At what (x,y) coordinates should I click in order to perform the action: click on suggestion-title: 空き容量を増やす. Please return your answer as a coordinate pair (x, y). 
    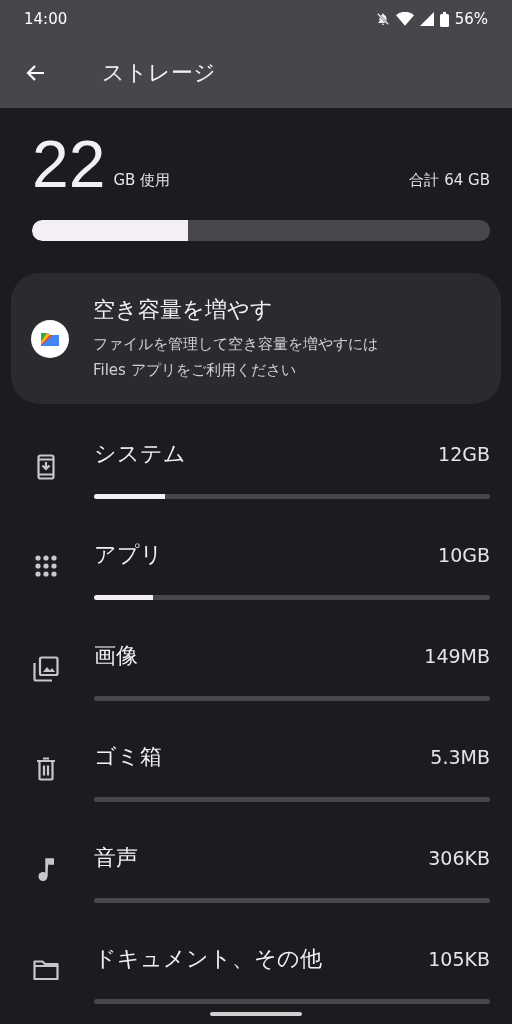
    Looking at the image, I should click on (183, 309).